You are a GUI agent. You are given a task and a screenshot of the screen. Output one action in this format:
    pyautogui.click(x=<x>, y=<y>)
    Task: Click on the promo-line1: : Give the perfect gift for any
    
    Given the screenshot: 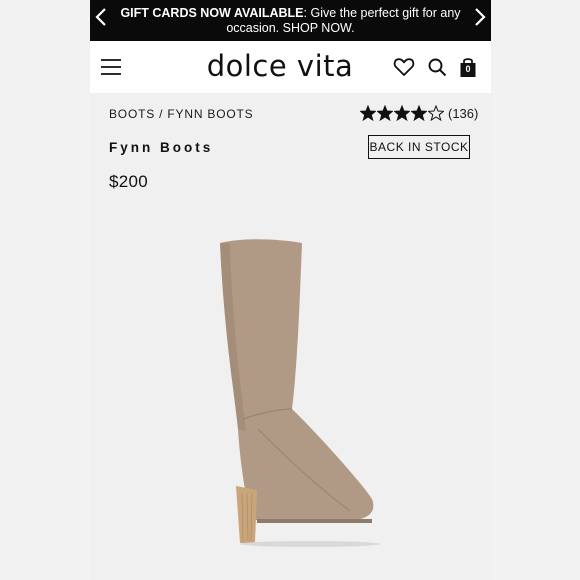 What is the action you would take?
    pyautogui.click(x=382, y=12)
    